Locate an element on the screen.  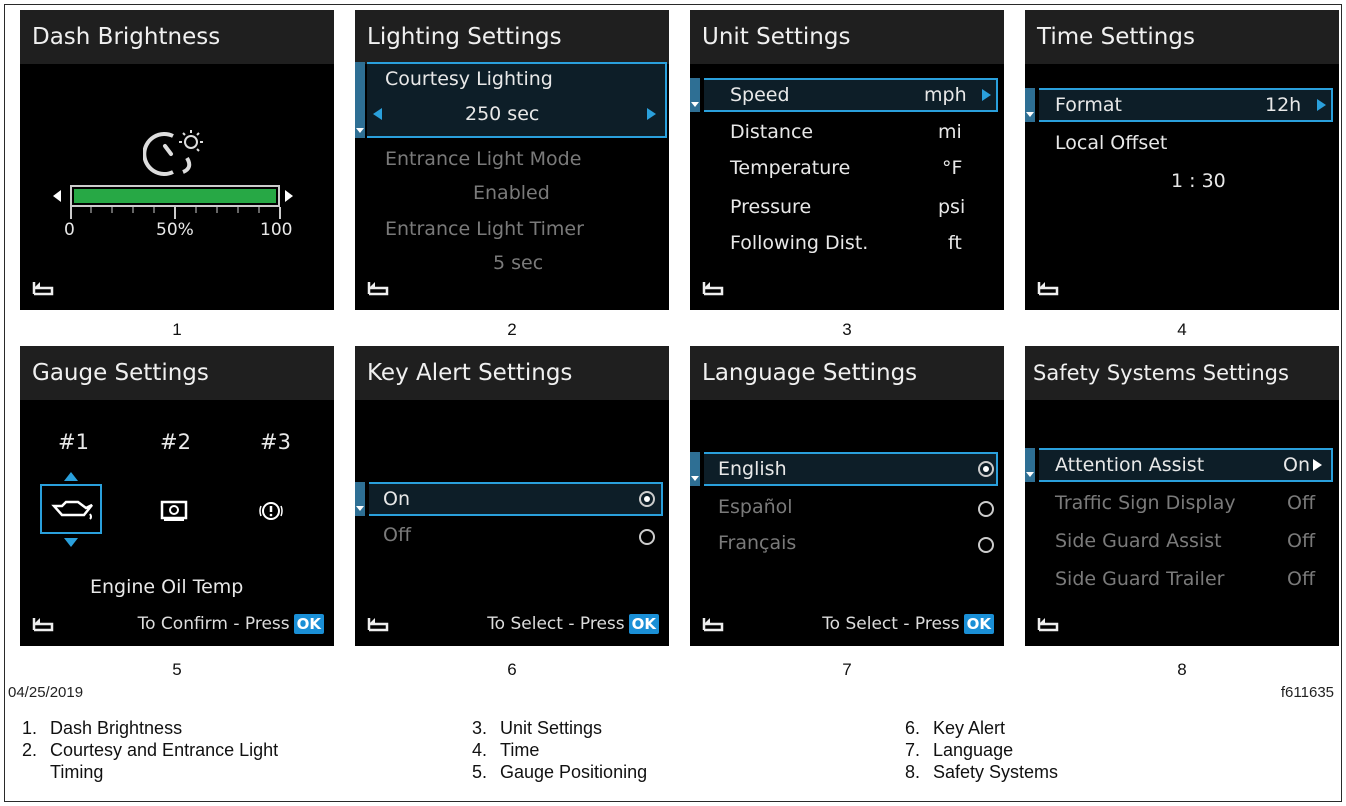
selected-item-box is located at coordinates (516, 499).